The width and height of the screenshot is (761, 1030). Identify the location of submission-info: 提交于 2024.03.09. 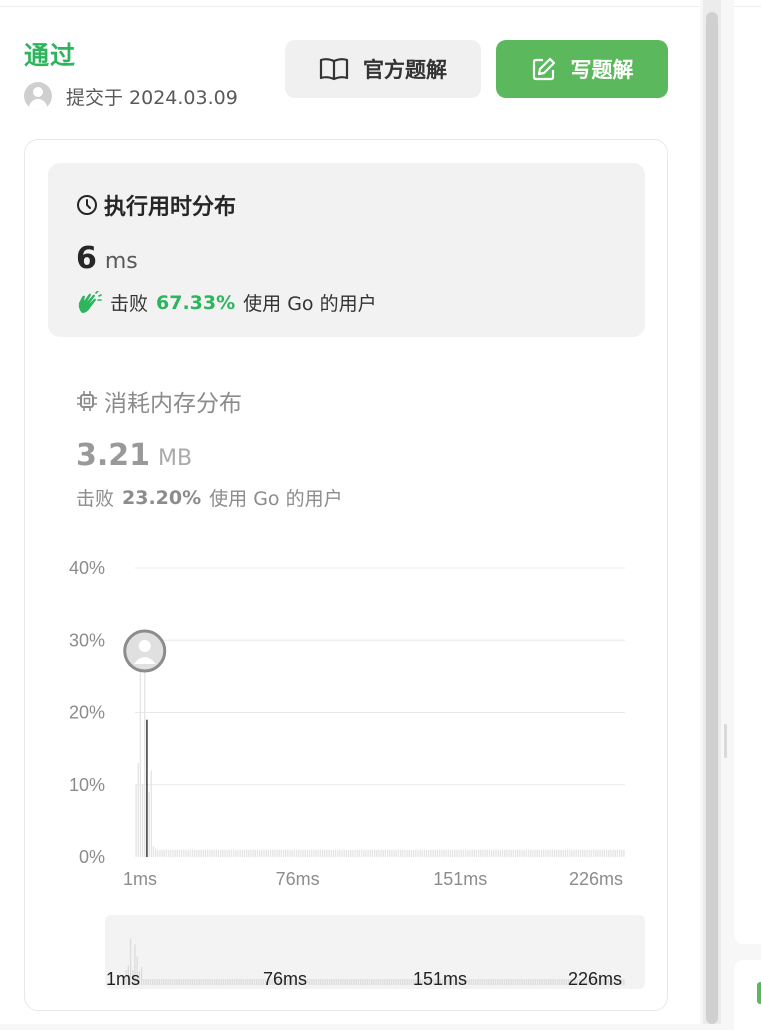
(133, 96).